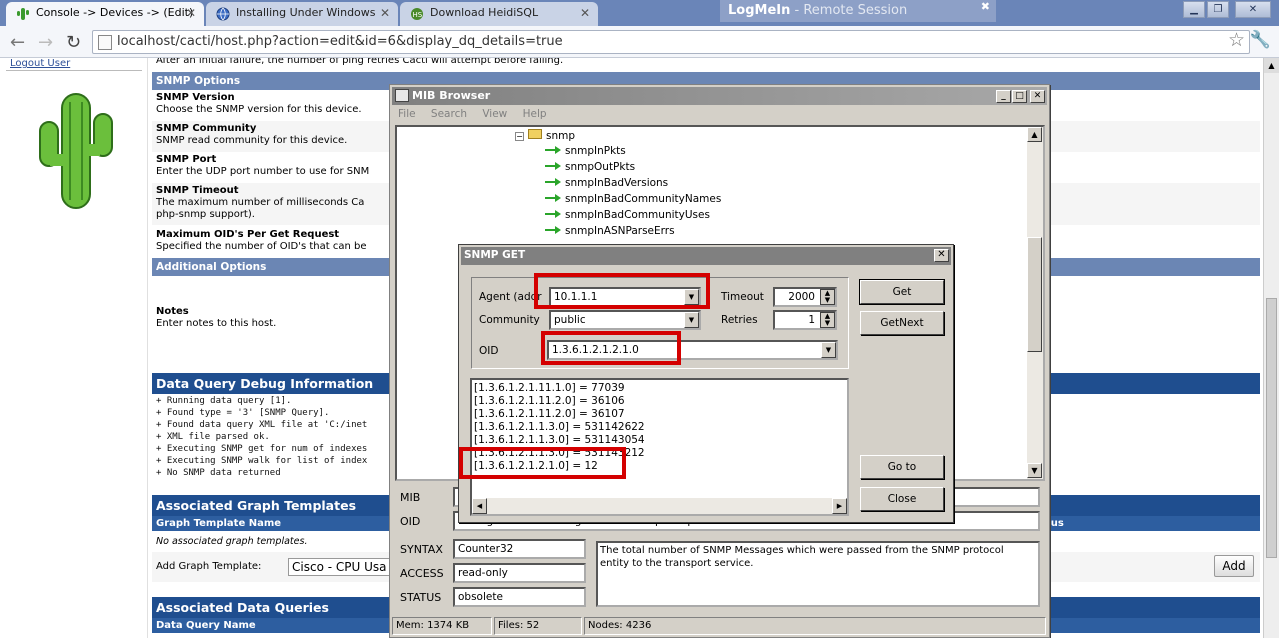 Image resolution: width=1279 pixels, height=638 pixels. What do you see at coordinates (206, 128) in the screenshot?
I see `snmp-community-title: SNMP Community` at bounding box center [206, 128].